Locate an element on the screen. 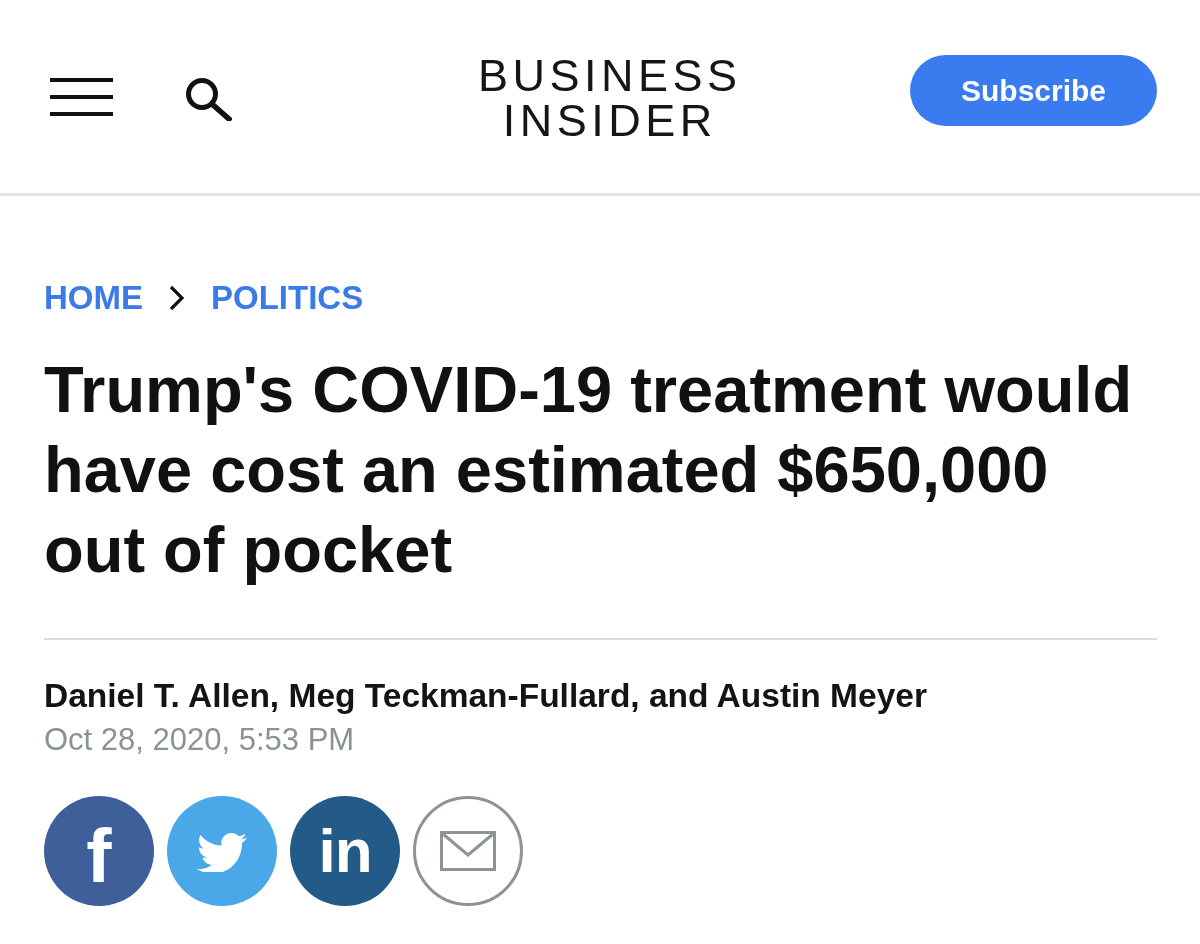 This screenshot has height=944, width=1200. breadcrumb-link: POLITICS is located at coordinates (287, 298).